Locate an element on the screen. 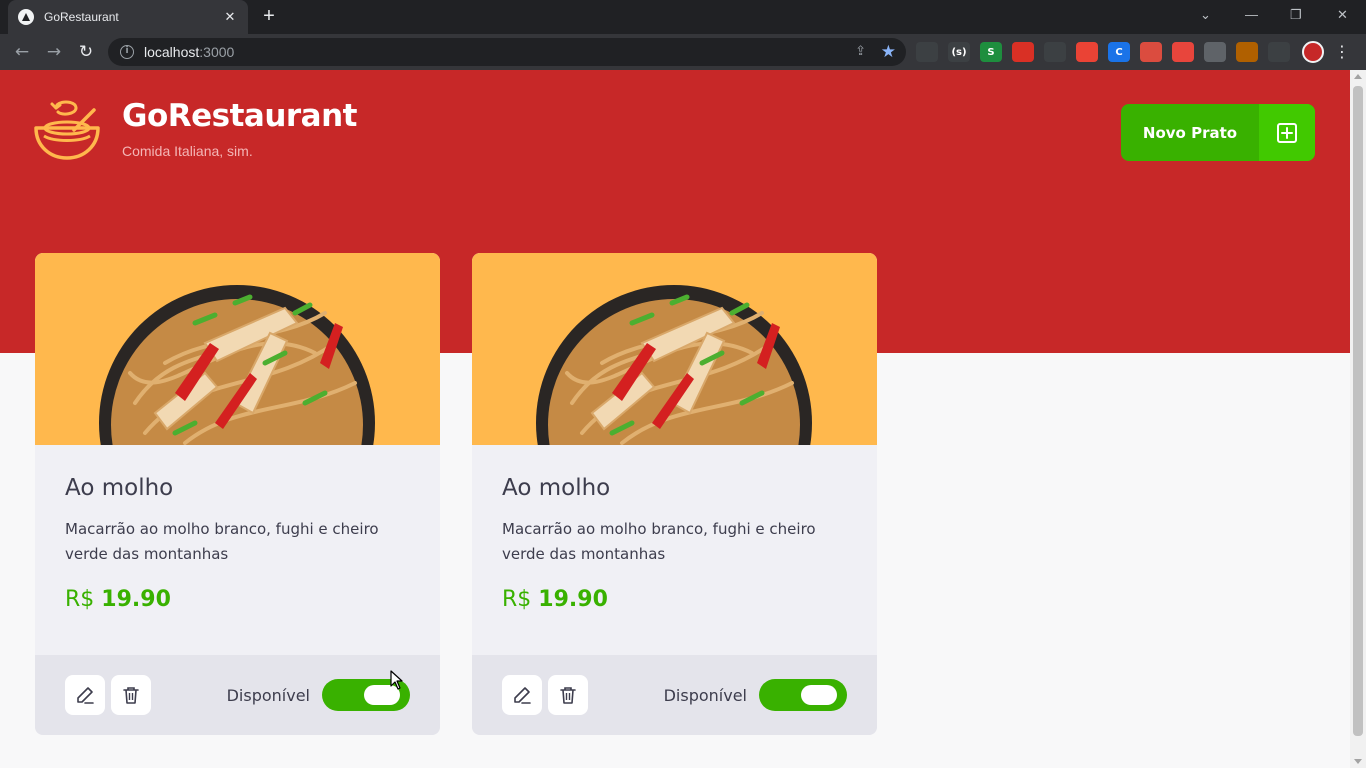 The height and width of the screenshot is (768, 1366). ext-video-icon is located at coordinates (1183, 52).